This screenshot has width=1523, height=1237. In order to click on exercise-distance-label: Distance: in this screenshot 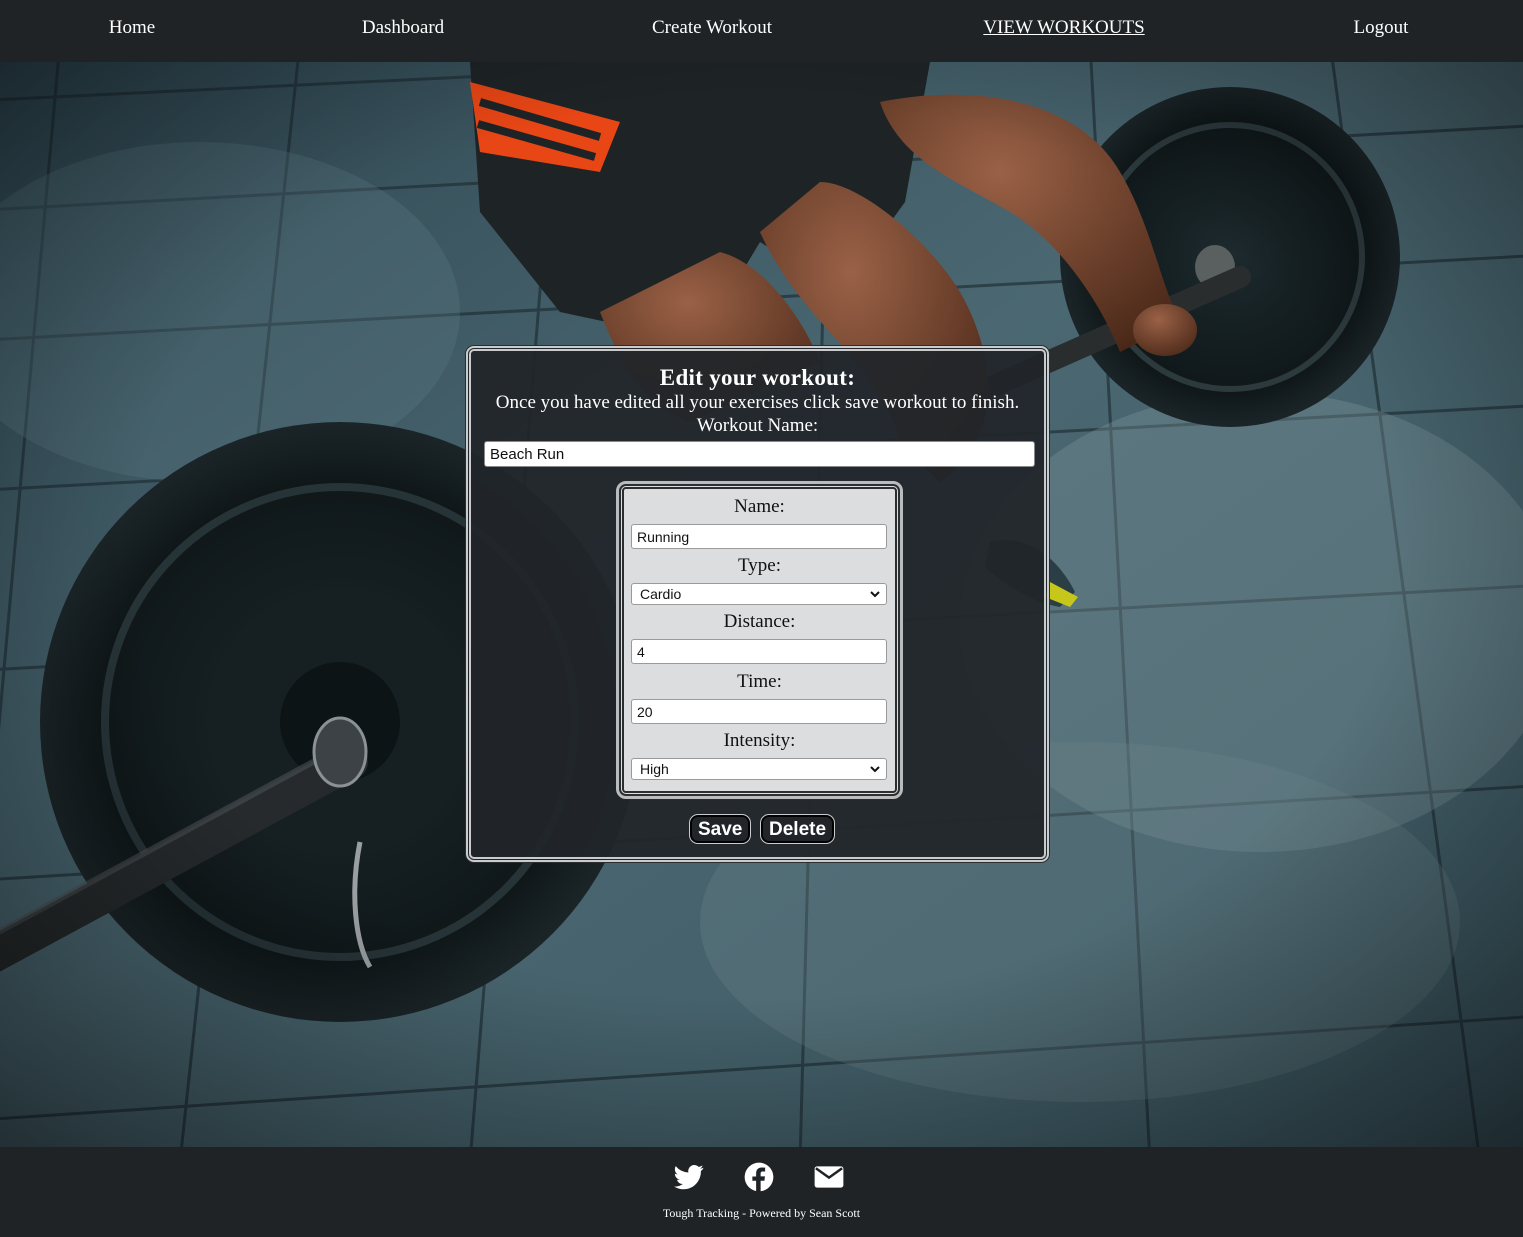, I will do `click(759, 621)`.